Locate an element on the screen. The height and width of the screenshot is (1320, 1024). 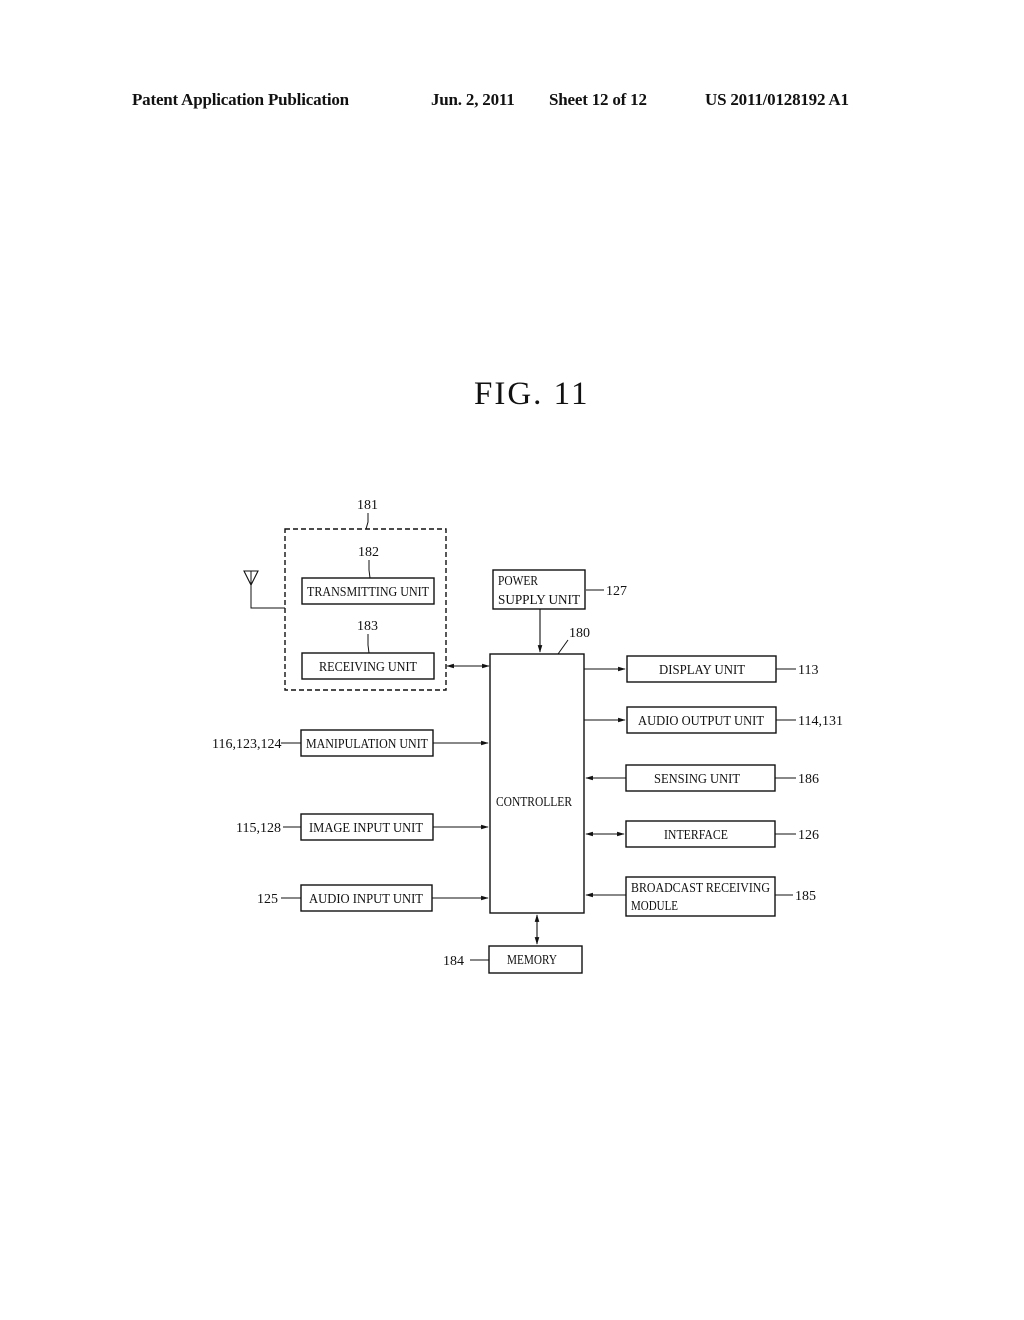
manipulation-unit-label: MANIPULATION UNIT is located at coordinates (367, 744).